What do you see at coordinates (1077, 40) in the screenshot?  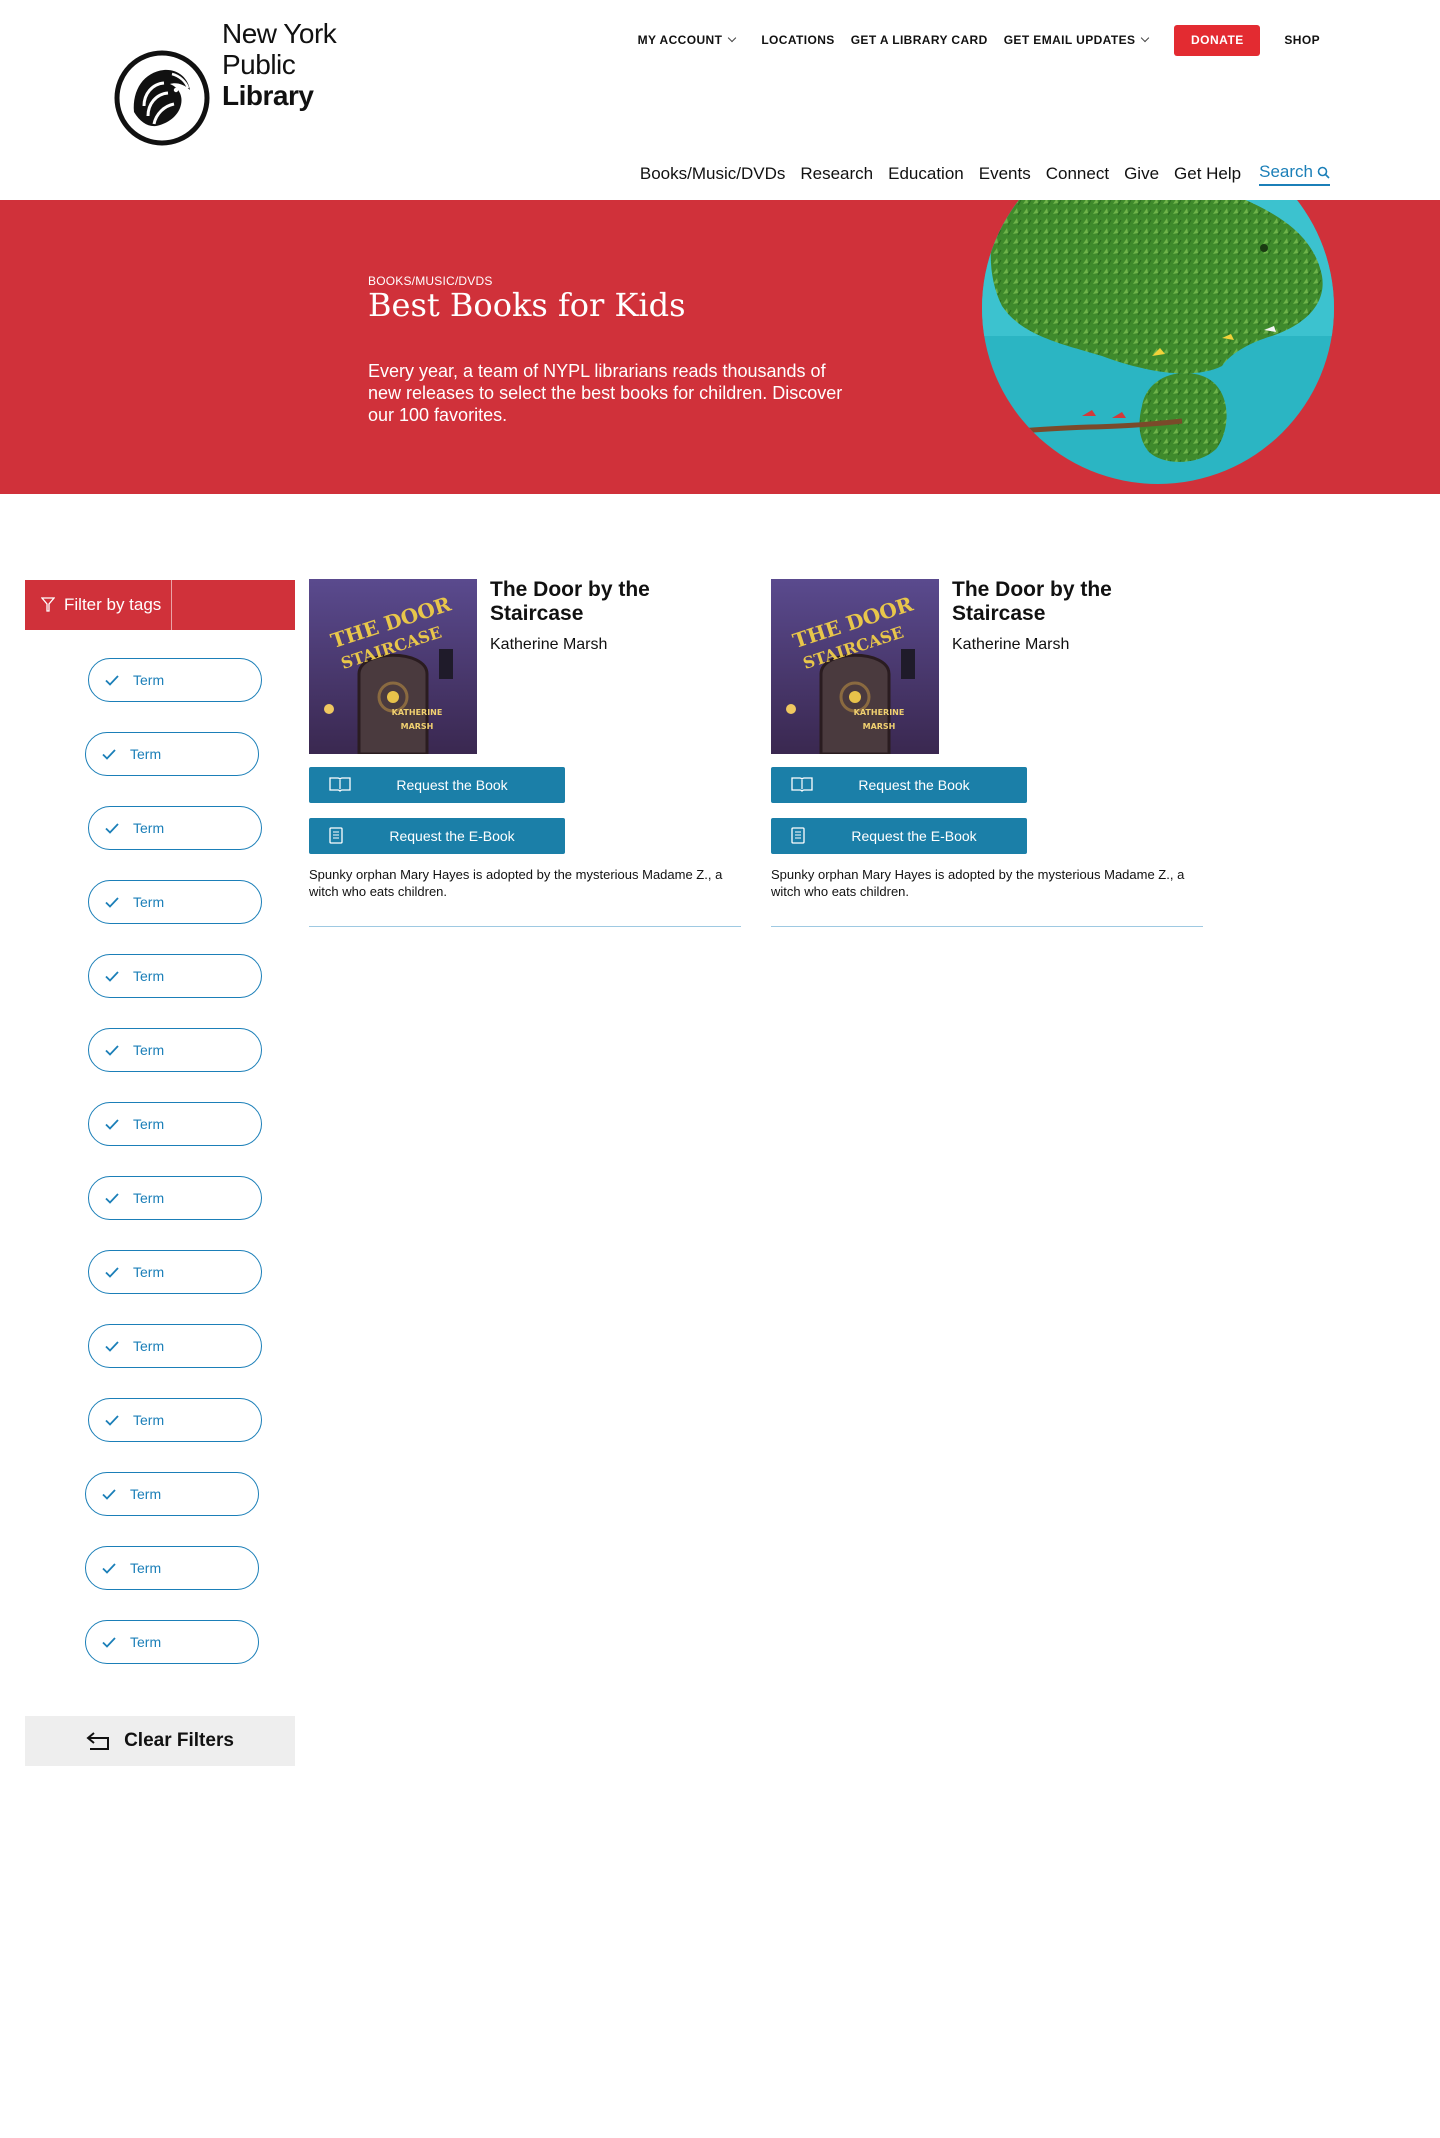 I see `email-updates-menu: GET EMAIL UPDATES` at bounding box center [1077, 40].